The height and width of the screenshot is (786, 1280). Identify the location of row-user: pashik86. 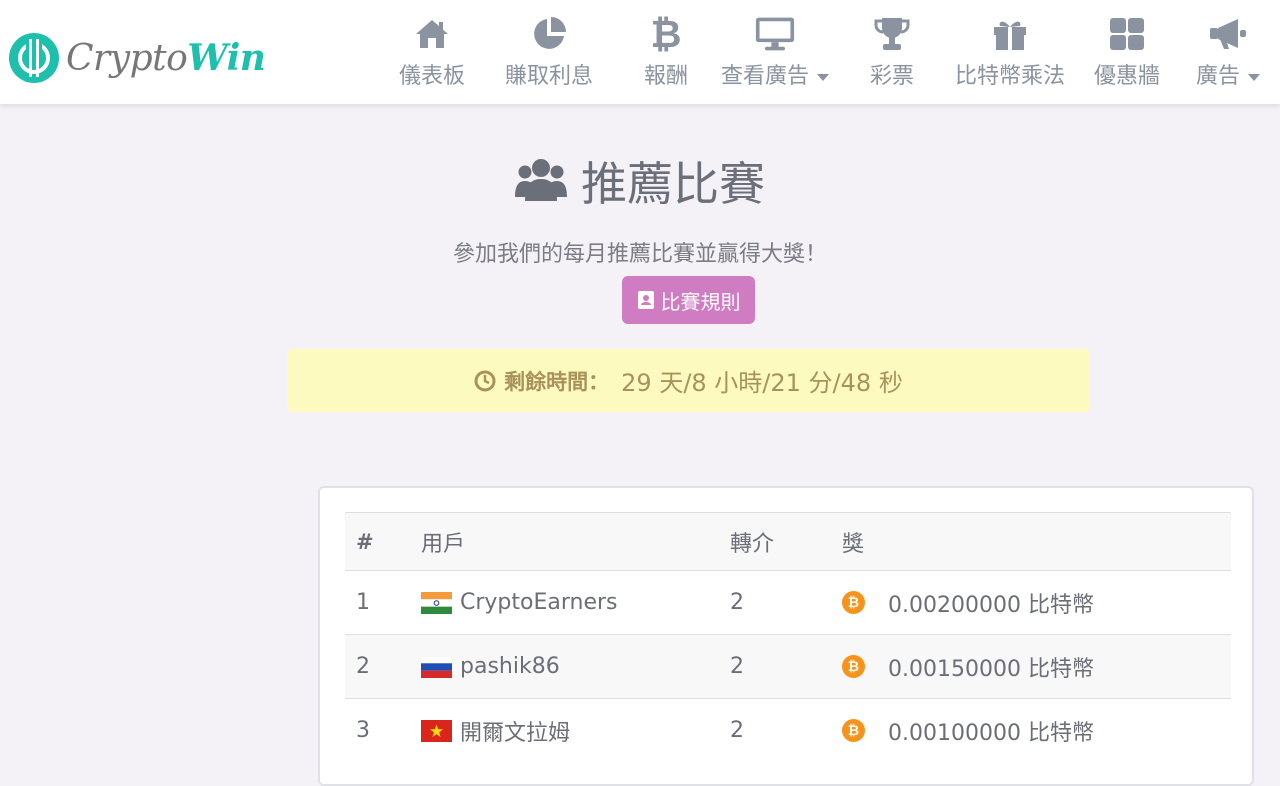
(490, 666).